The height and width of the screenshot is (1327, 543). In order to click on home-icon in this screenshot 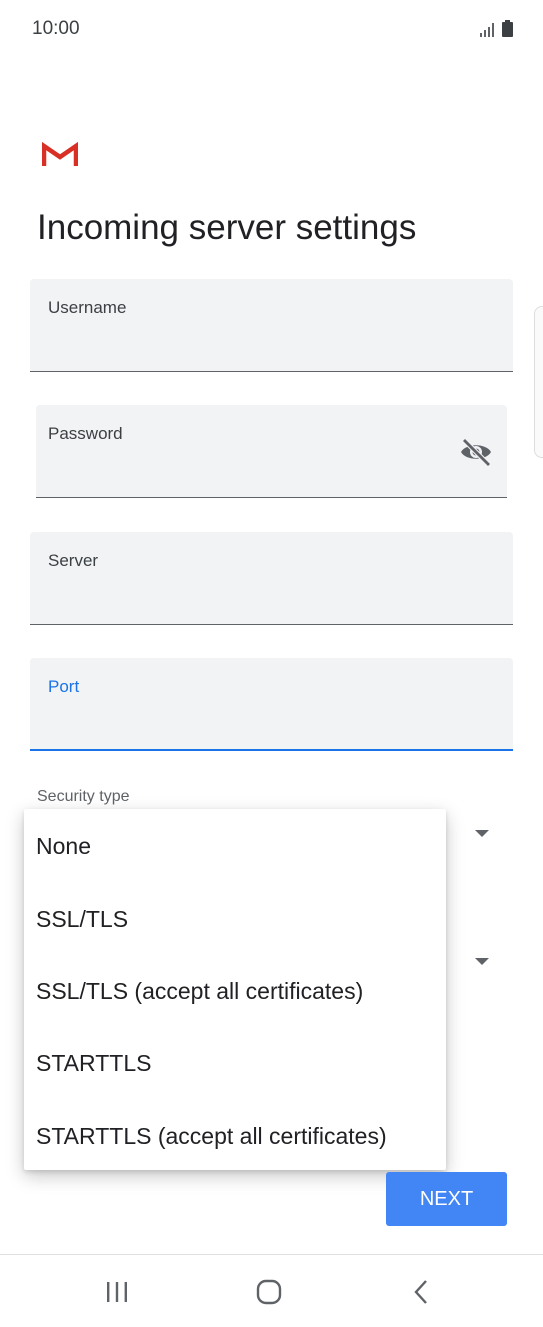, I will do `click(269, 1292)`.